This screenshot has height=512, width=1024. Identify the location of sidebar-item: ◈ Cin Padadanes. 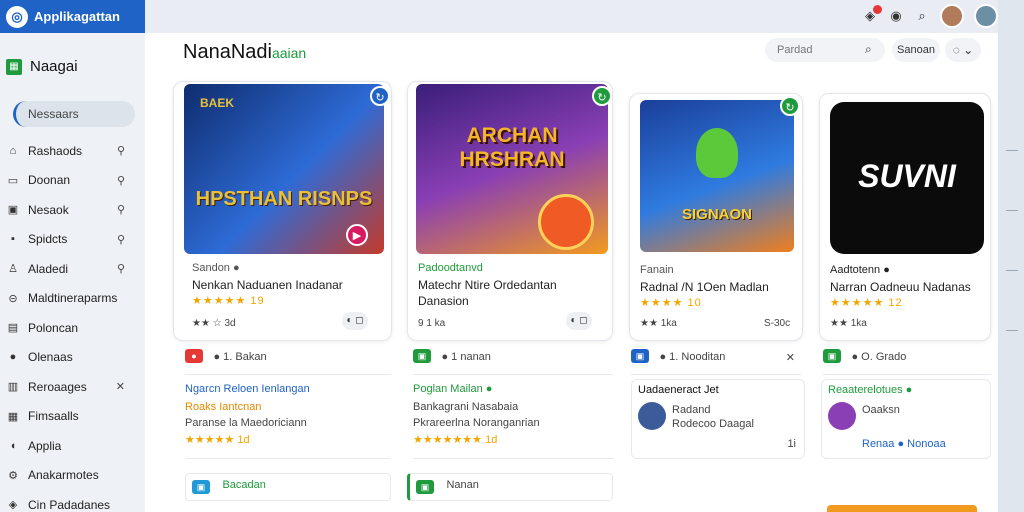
(72, 501).